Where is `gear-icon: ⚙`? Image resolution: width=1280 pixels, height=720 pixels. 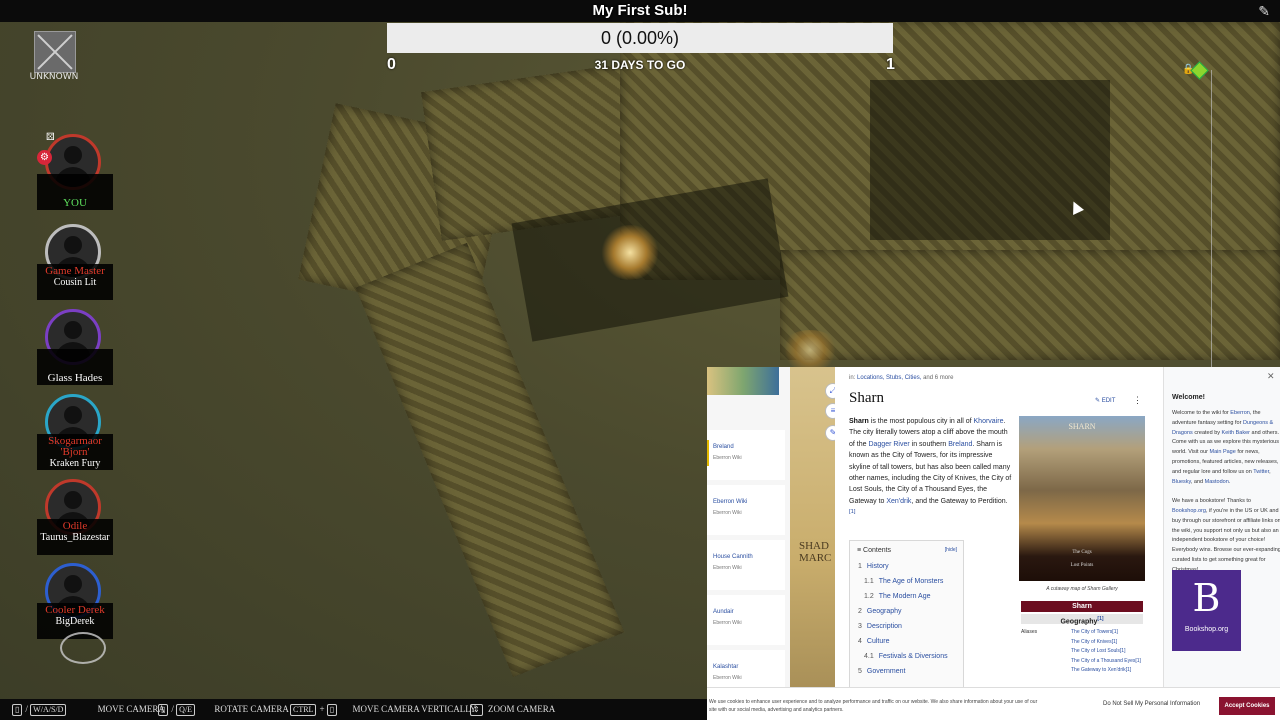 gear-icon: ⚙ is located at coordinates (44, 157).